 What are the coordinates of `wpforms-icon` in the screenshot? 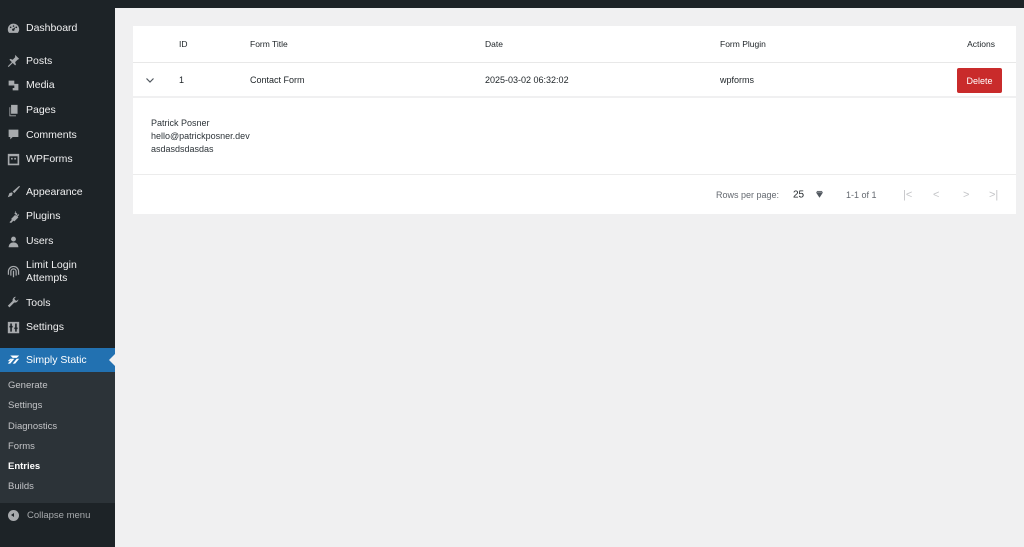 It's located at (13, 159).